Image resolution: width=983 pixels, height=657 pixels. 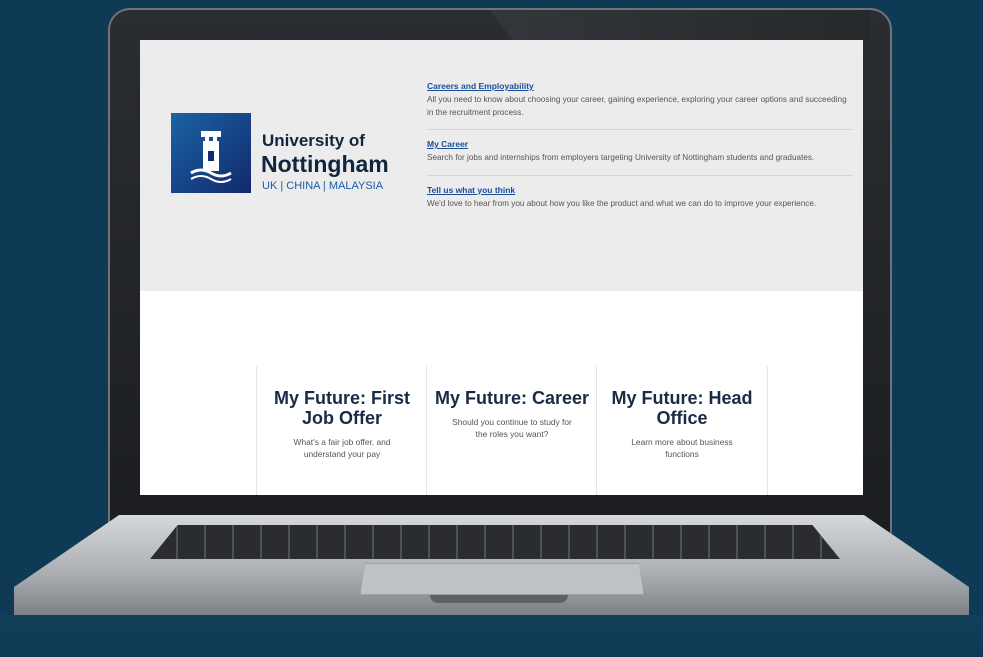 I want to click on university-crest-icon, so click(x=211, y=153).